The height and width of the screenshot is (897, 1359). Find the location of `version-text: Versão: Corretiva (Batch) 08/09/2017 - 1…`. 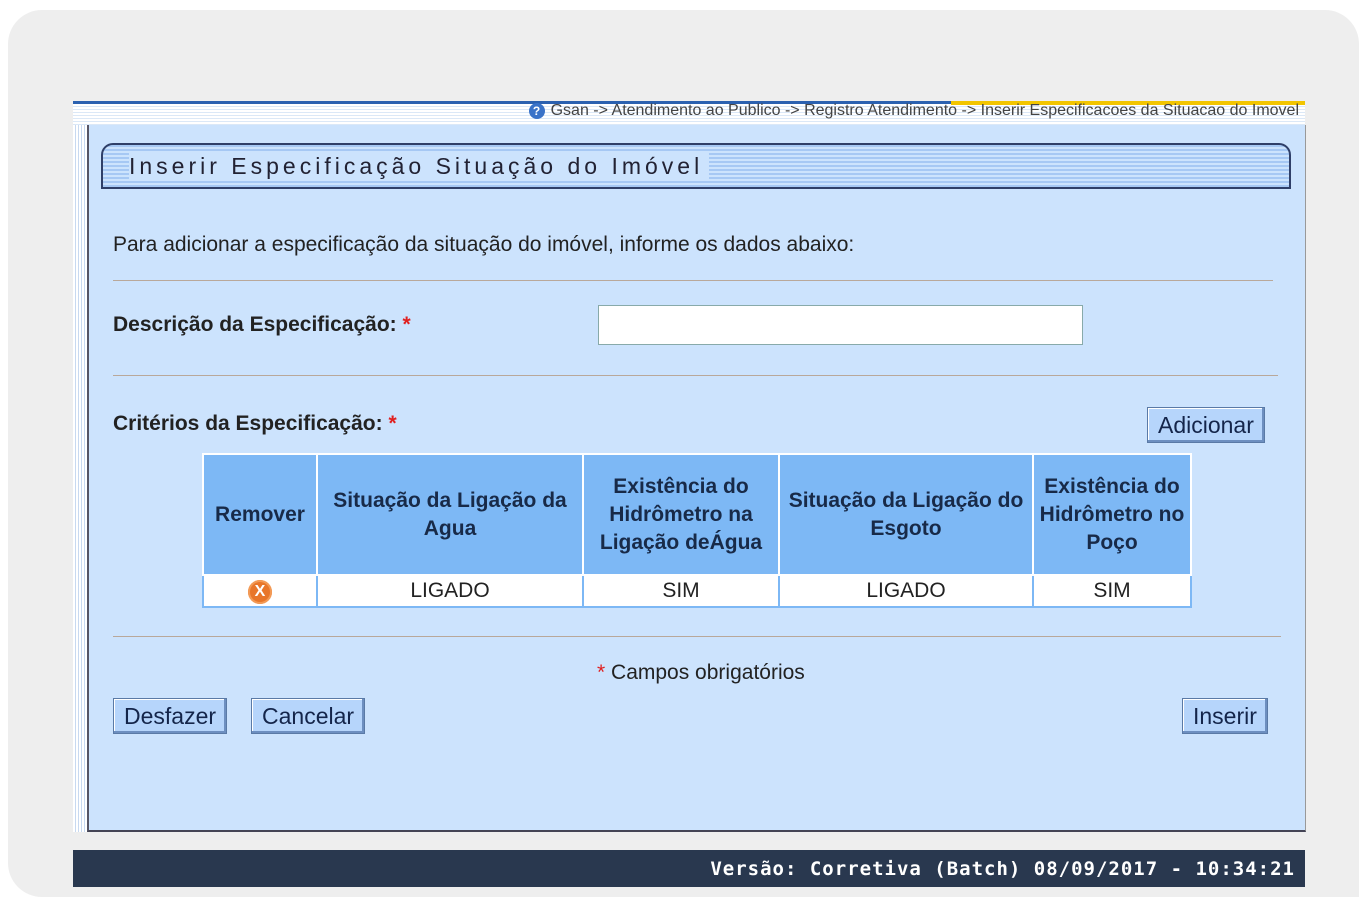

version-text: Versão: Corretiva (Batch) 08/09/2017 - 1… is located at coordinates (1002, 869).